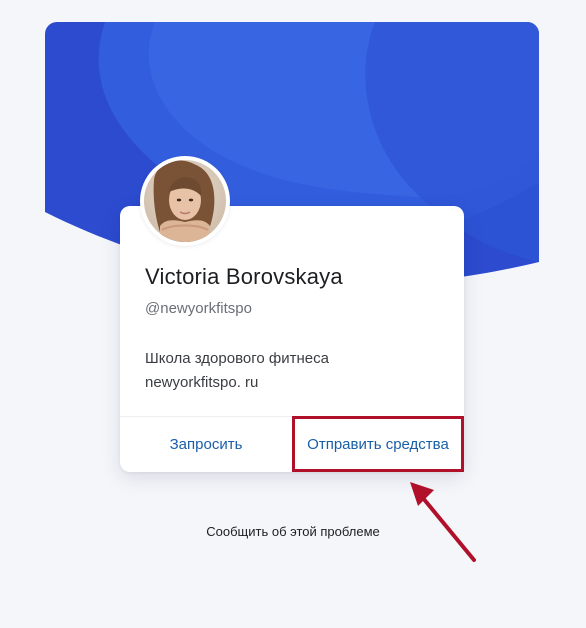 The height and width of the screenshot is (628, 586). I want to click on report-problem-link: Сообщить об этой проблеме, so click(293, 531).